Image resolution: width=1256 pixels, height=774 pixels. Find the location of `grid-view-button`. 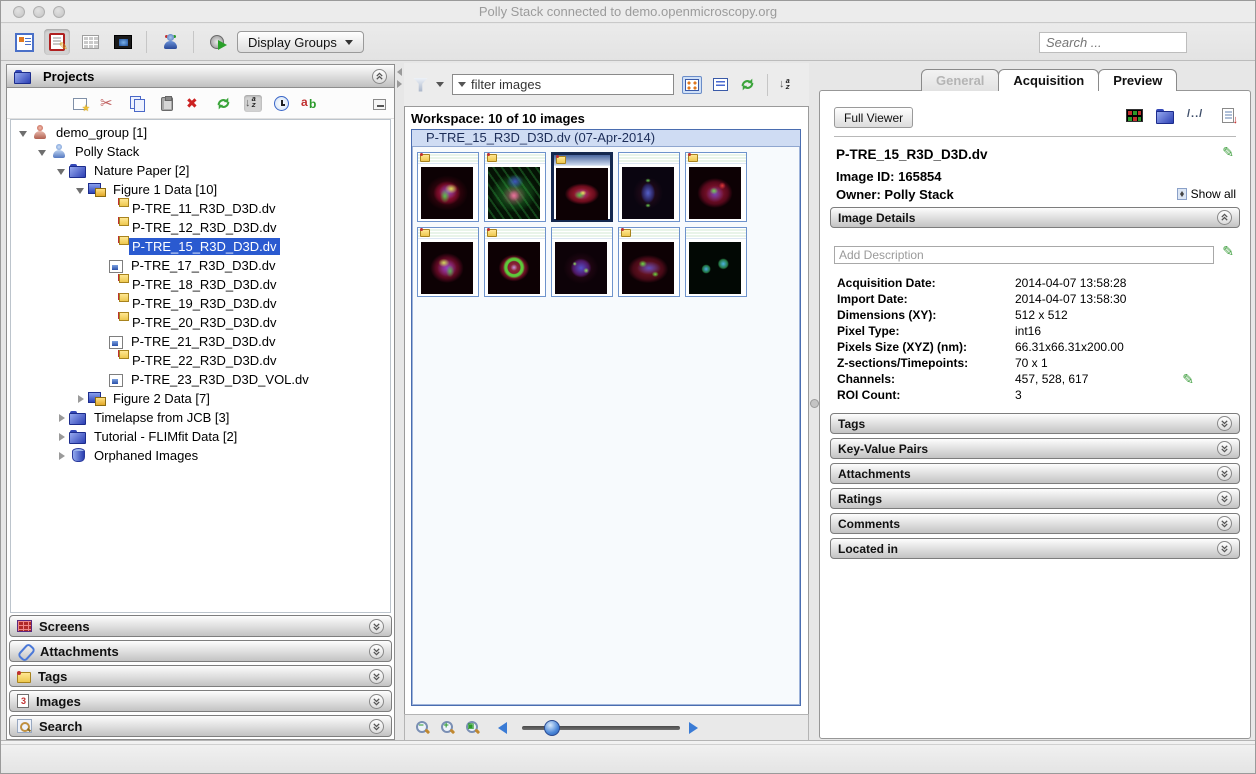

grid-view-button is located at coordinates (90, 42).